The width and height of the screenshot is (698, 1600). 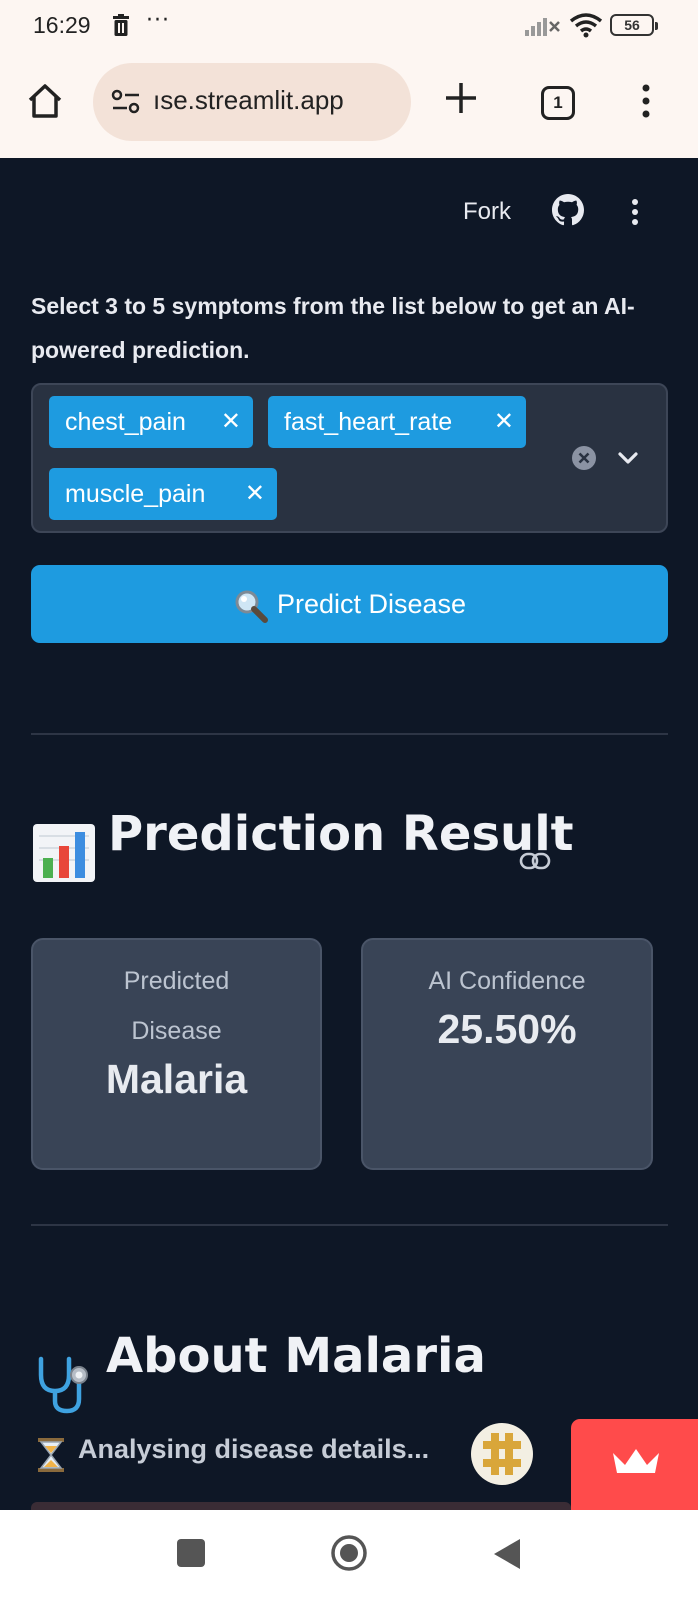 I want to click on battery-indicator: 56, so click(x=634, y=25).